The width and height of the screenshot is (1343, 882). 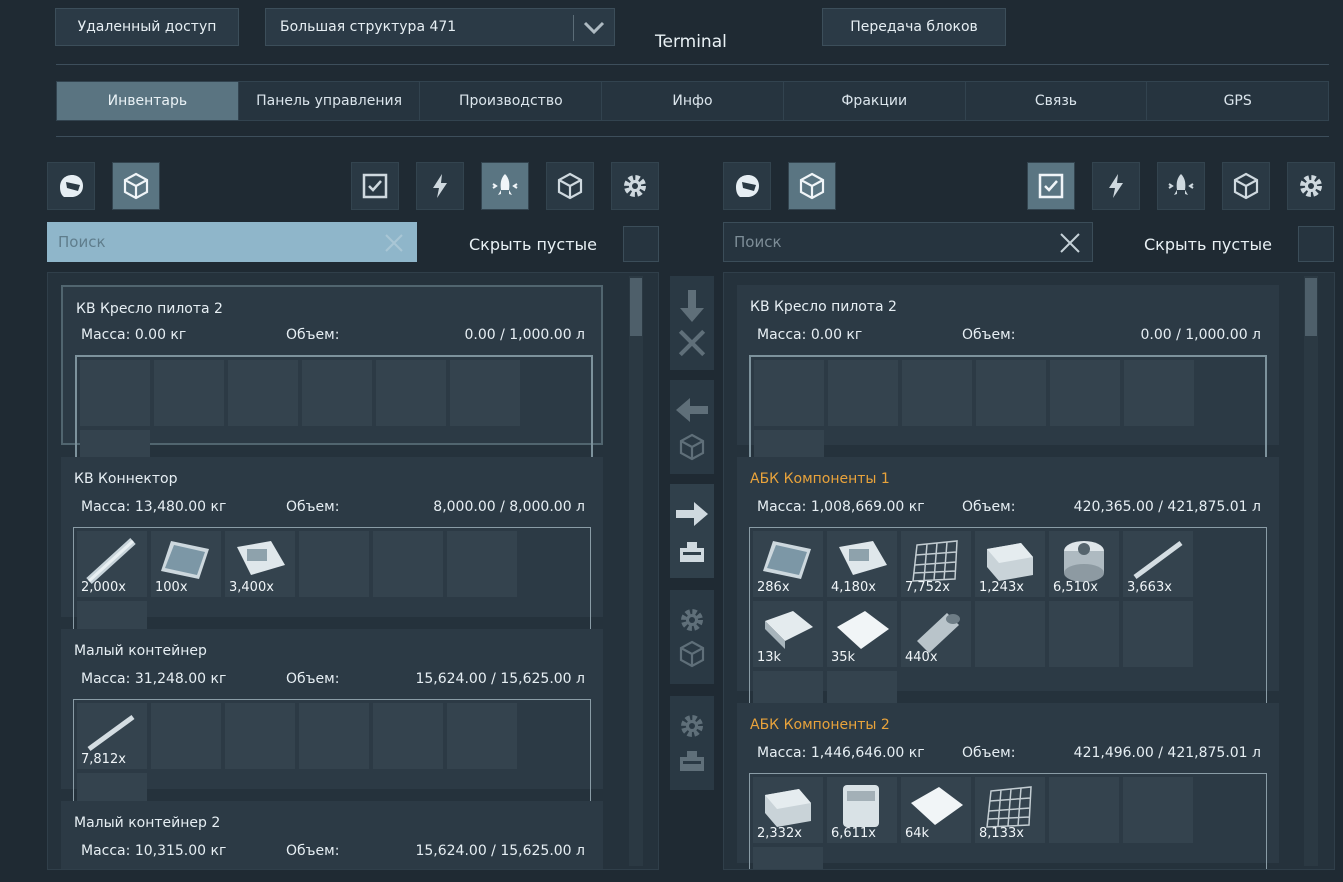 I want to click on left-scrollbar-thumb, so click(x=636, y=307).